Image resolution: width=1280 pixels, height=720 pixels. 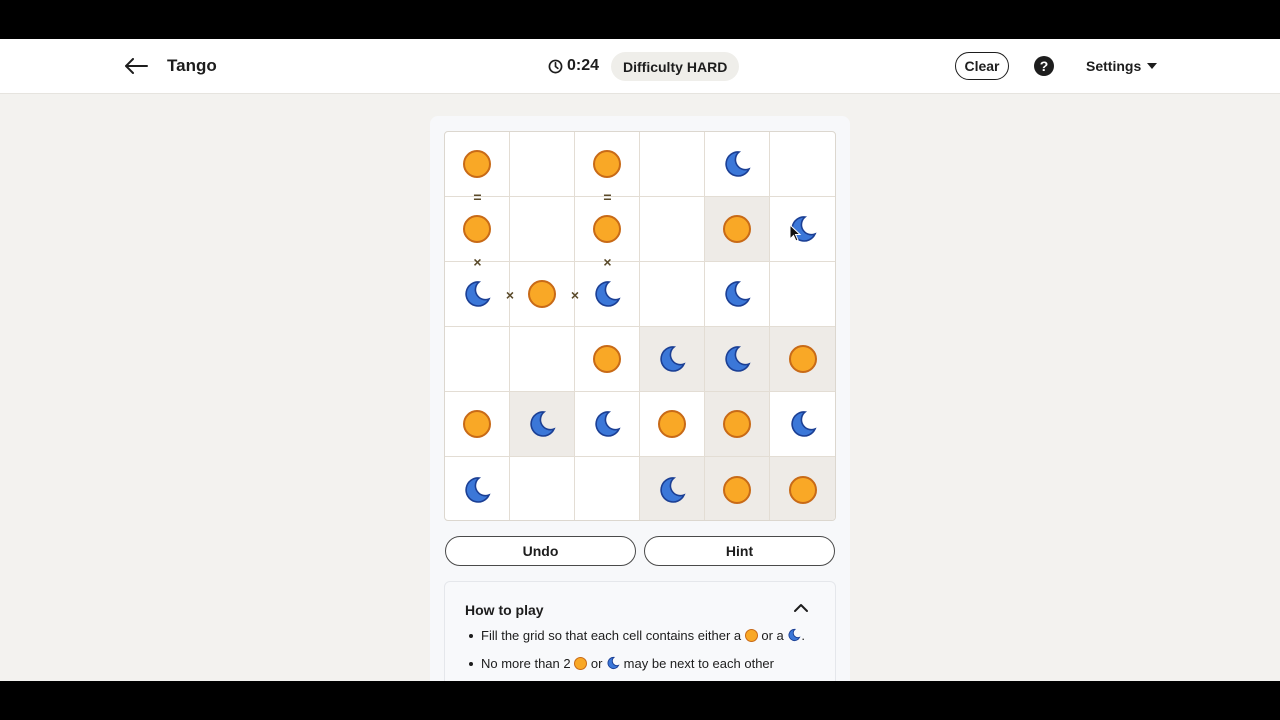 What do you see at coordinates (672, 229) in the screenshot?
I see `grid-cell-r1-c3` at bounding box center [672, 229].